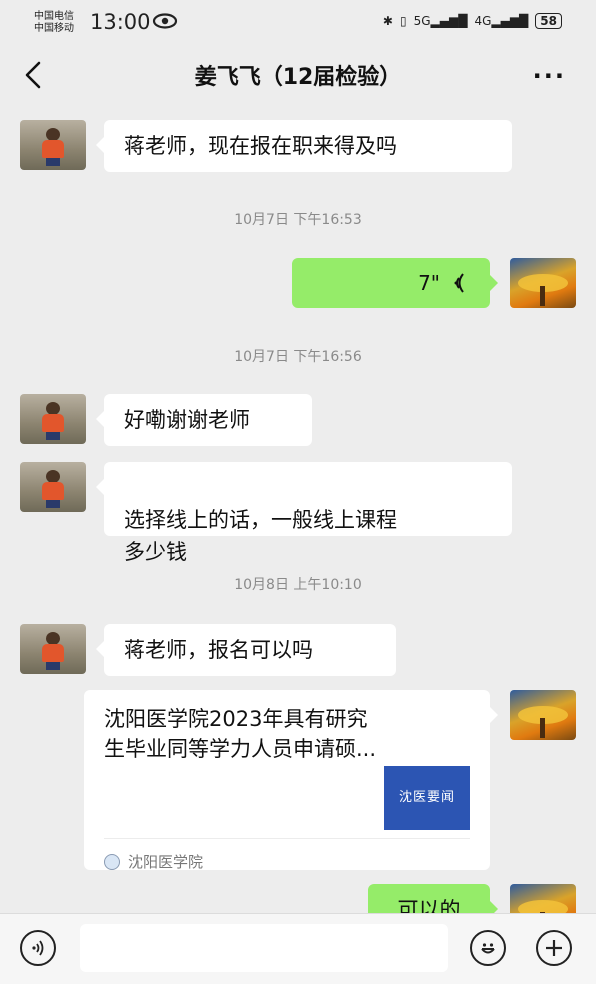 This screenshot has height=984, width=596. Describe the element at coordinates (218, 650) in the screenshot. I see `message-text: 蒋老师，报名可以吗` at that location.